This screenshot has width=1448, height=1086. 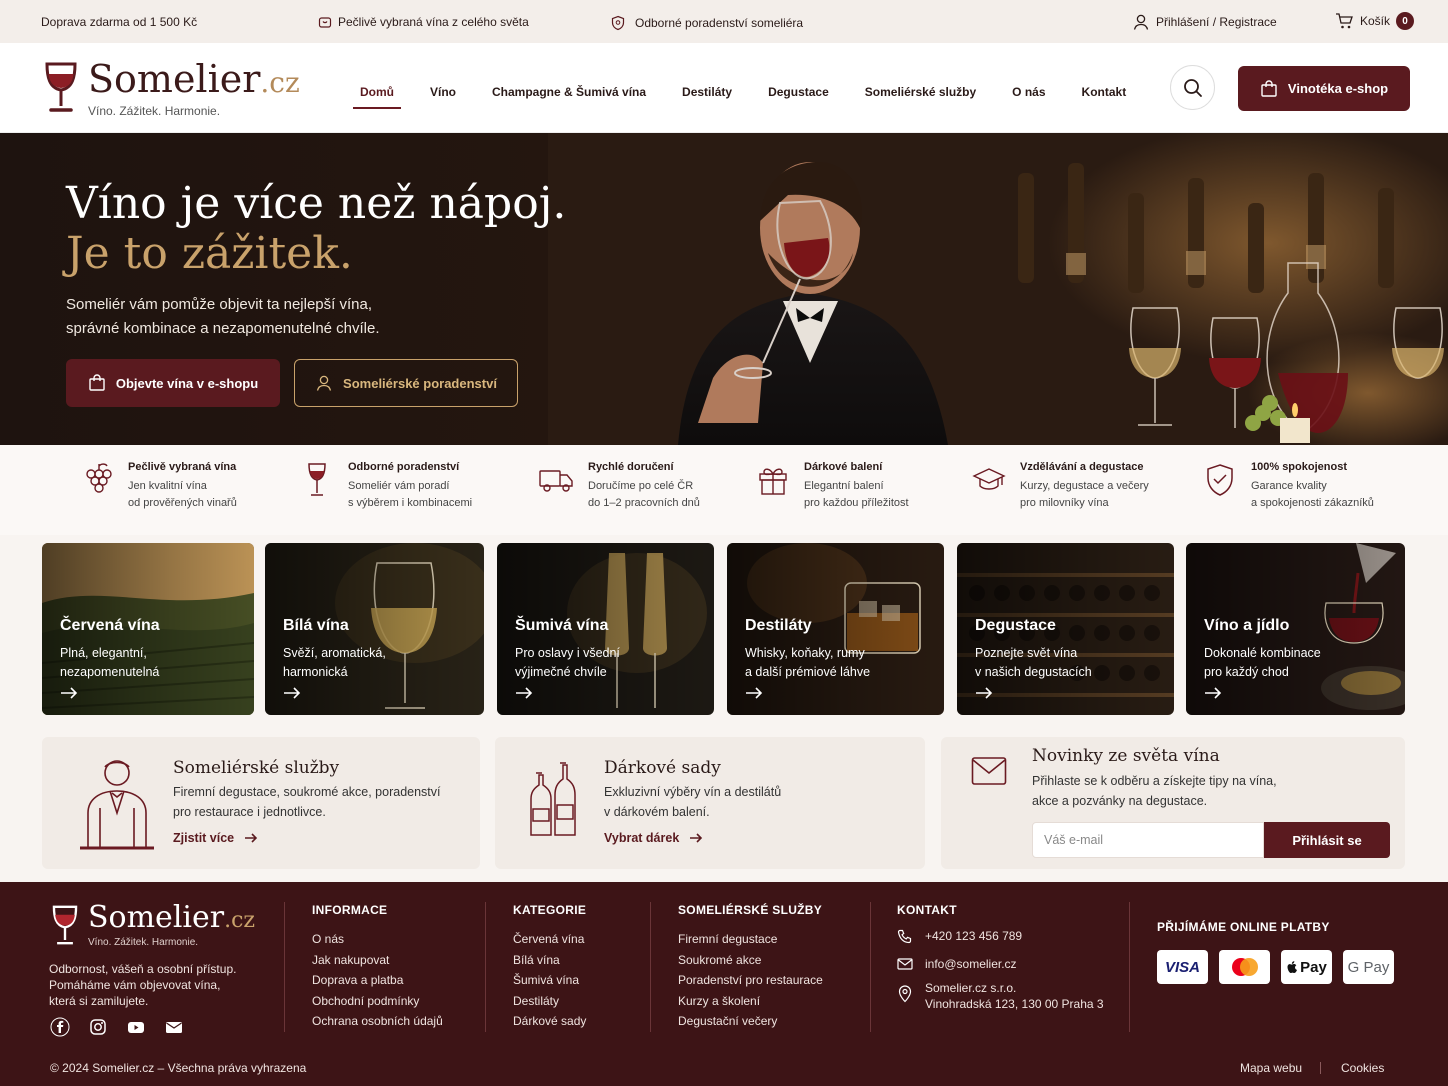 I want to click on cookies-link: Cookies, so click(x=1362, y=1068).